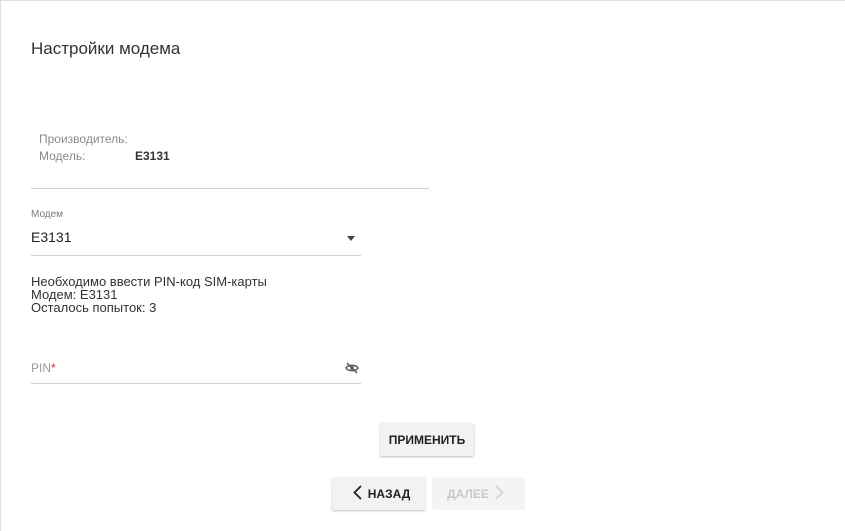  I want to click on chevron-left-icon, so click(357, 493).